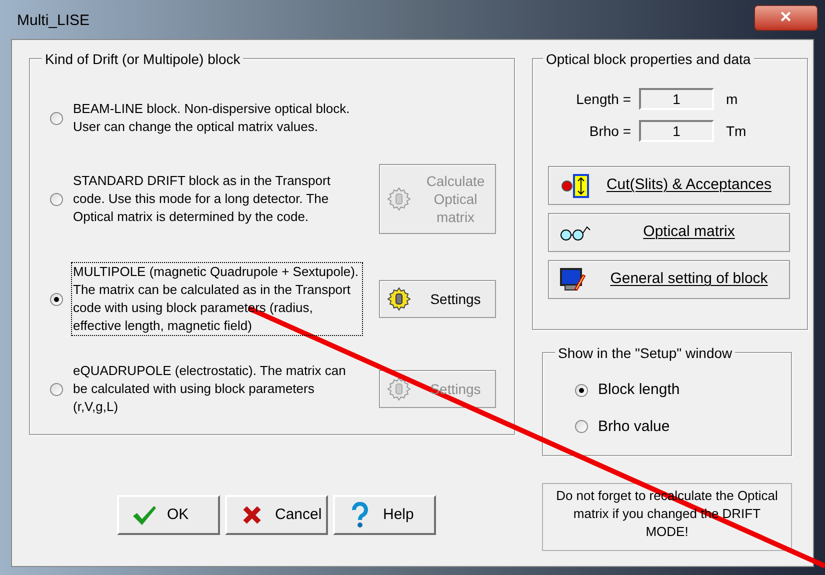 The image size is (825, 575). What do you see at coordinates (573, 279) in the screenshot?
I see `monitor-icon` at bounding box center [573, 279].